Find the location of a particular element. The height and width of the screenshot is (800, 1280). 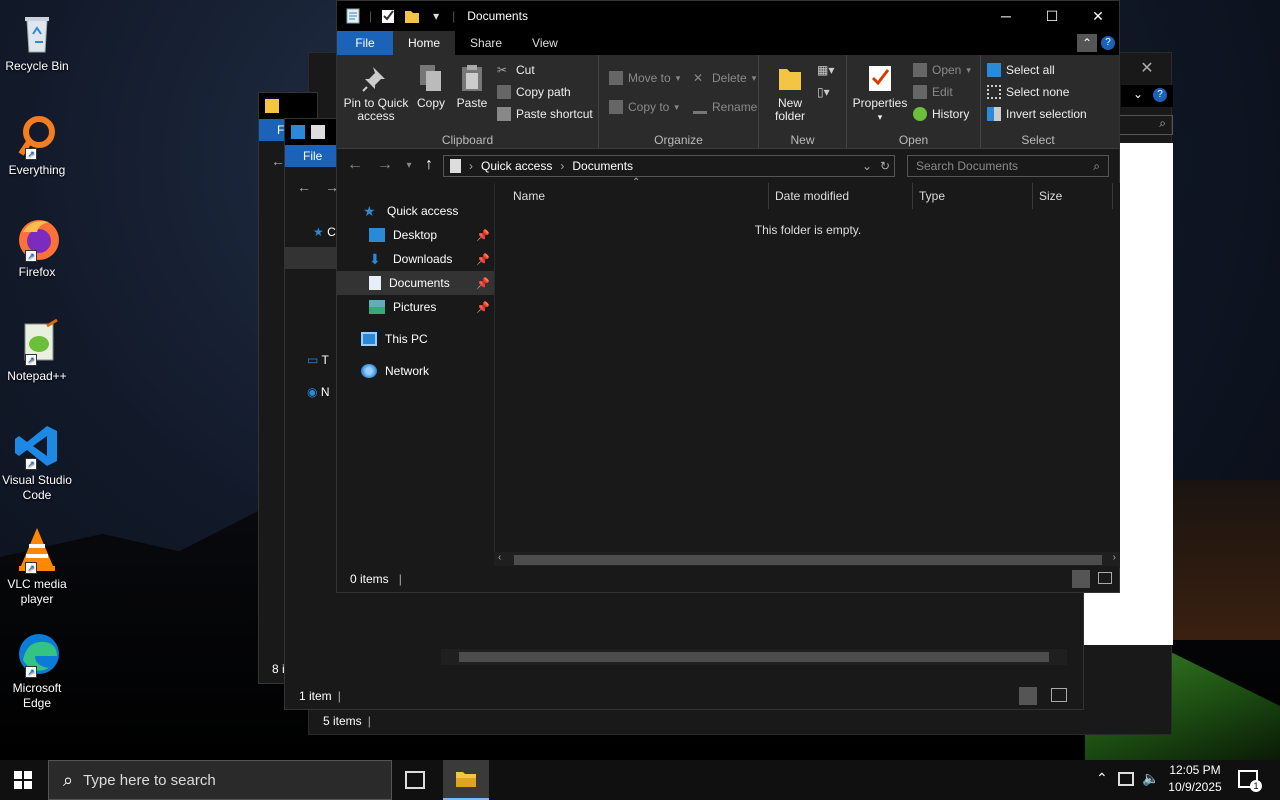

desktop-icon-everything: ↗ Everything is located at coordinates (37, 145).